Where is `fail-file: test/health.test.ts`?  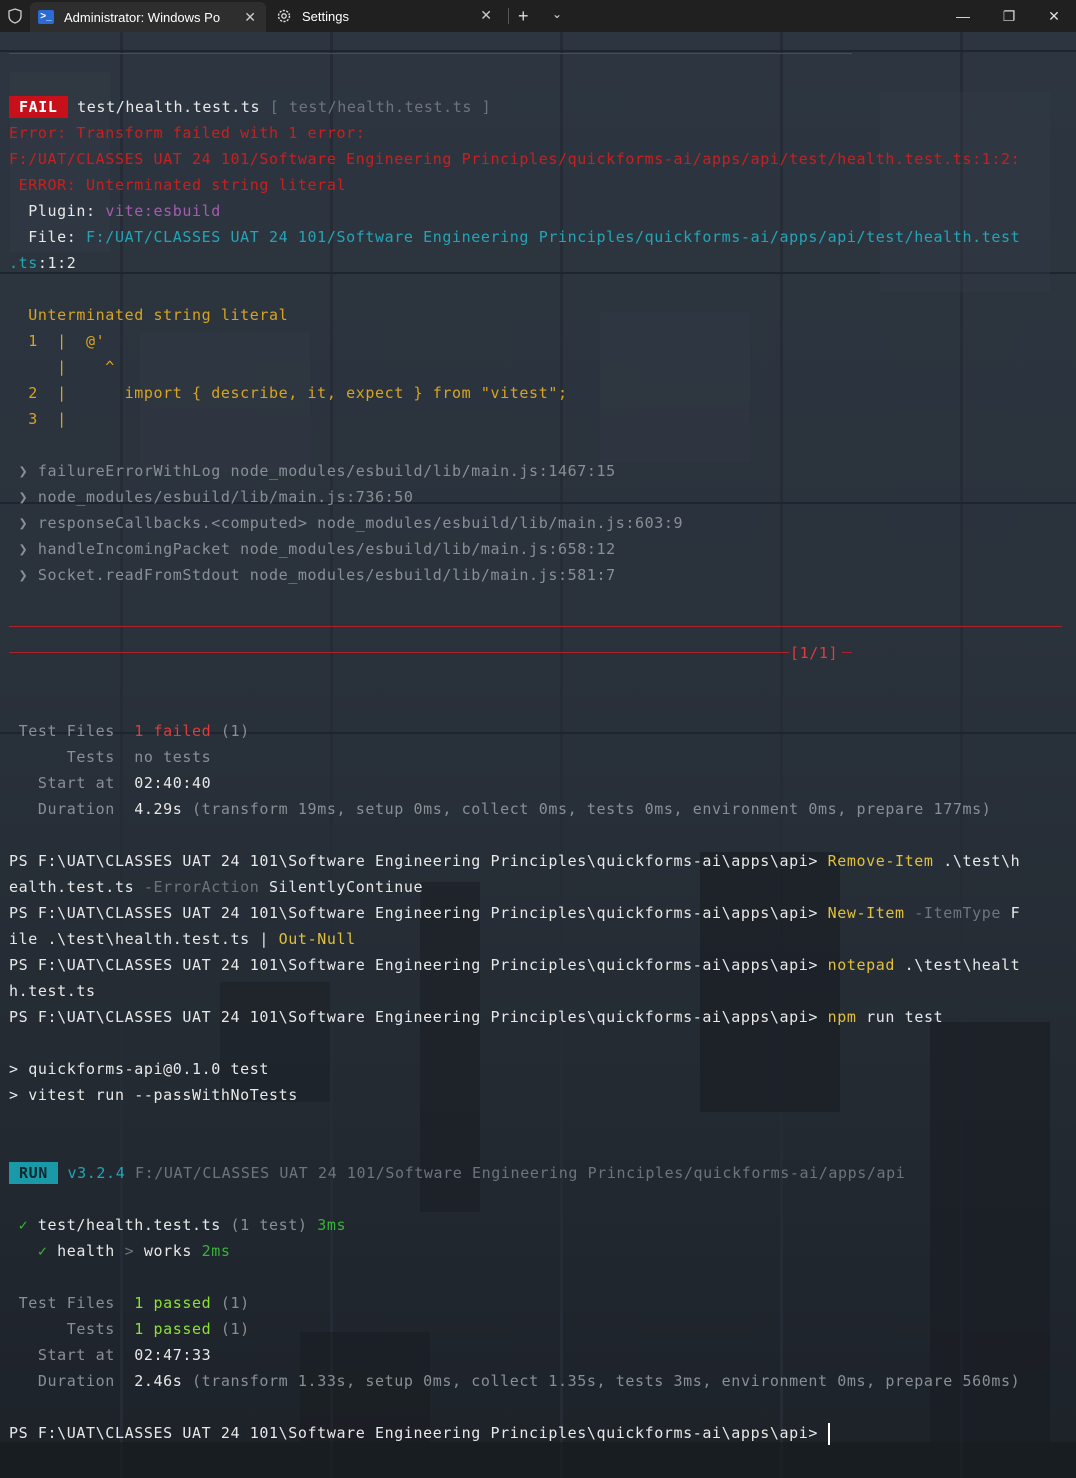
fail-file: test/health.test.ts is located at coordinates (169, 107).